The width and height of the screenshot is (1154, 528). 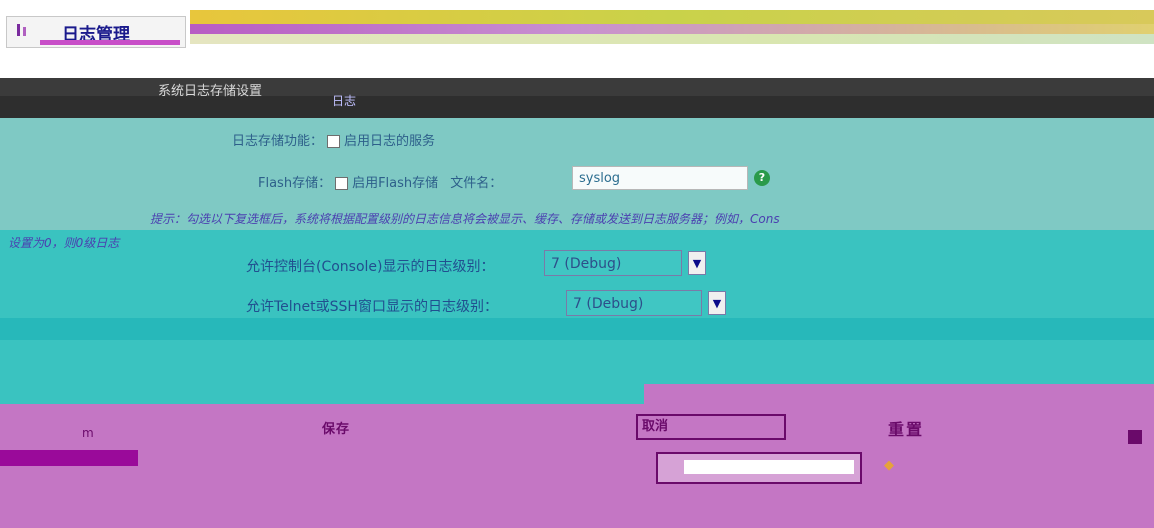 I want to click on warning-text-tail: 设置为0，则0级日志, so click(x=64, y=243).